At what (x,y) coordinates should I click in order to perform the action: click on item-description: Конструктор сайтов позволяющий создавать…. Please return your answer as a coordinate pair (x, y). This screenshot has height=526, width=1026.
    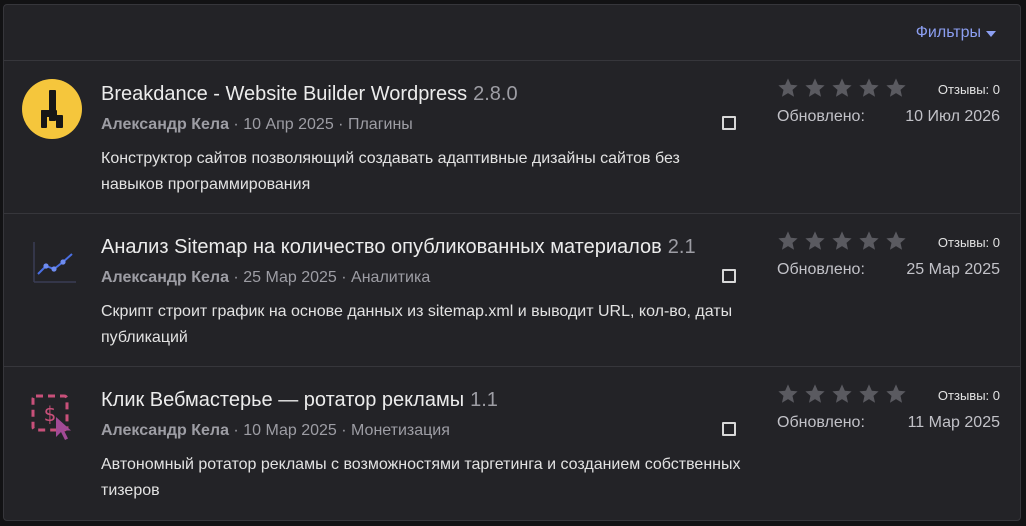
    Looking at the image, I should click on (390, 171).